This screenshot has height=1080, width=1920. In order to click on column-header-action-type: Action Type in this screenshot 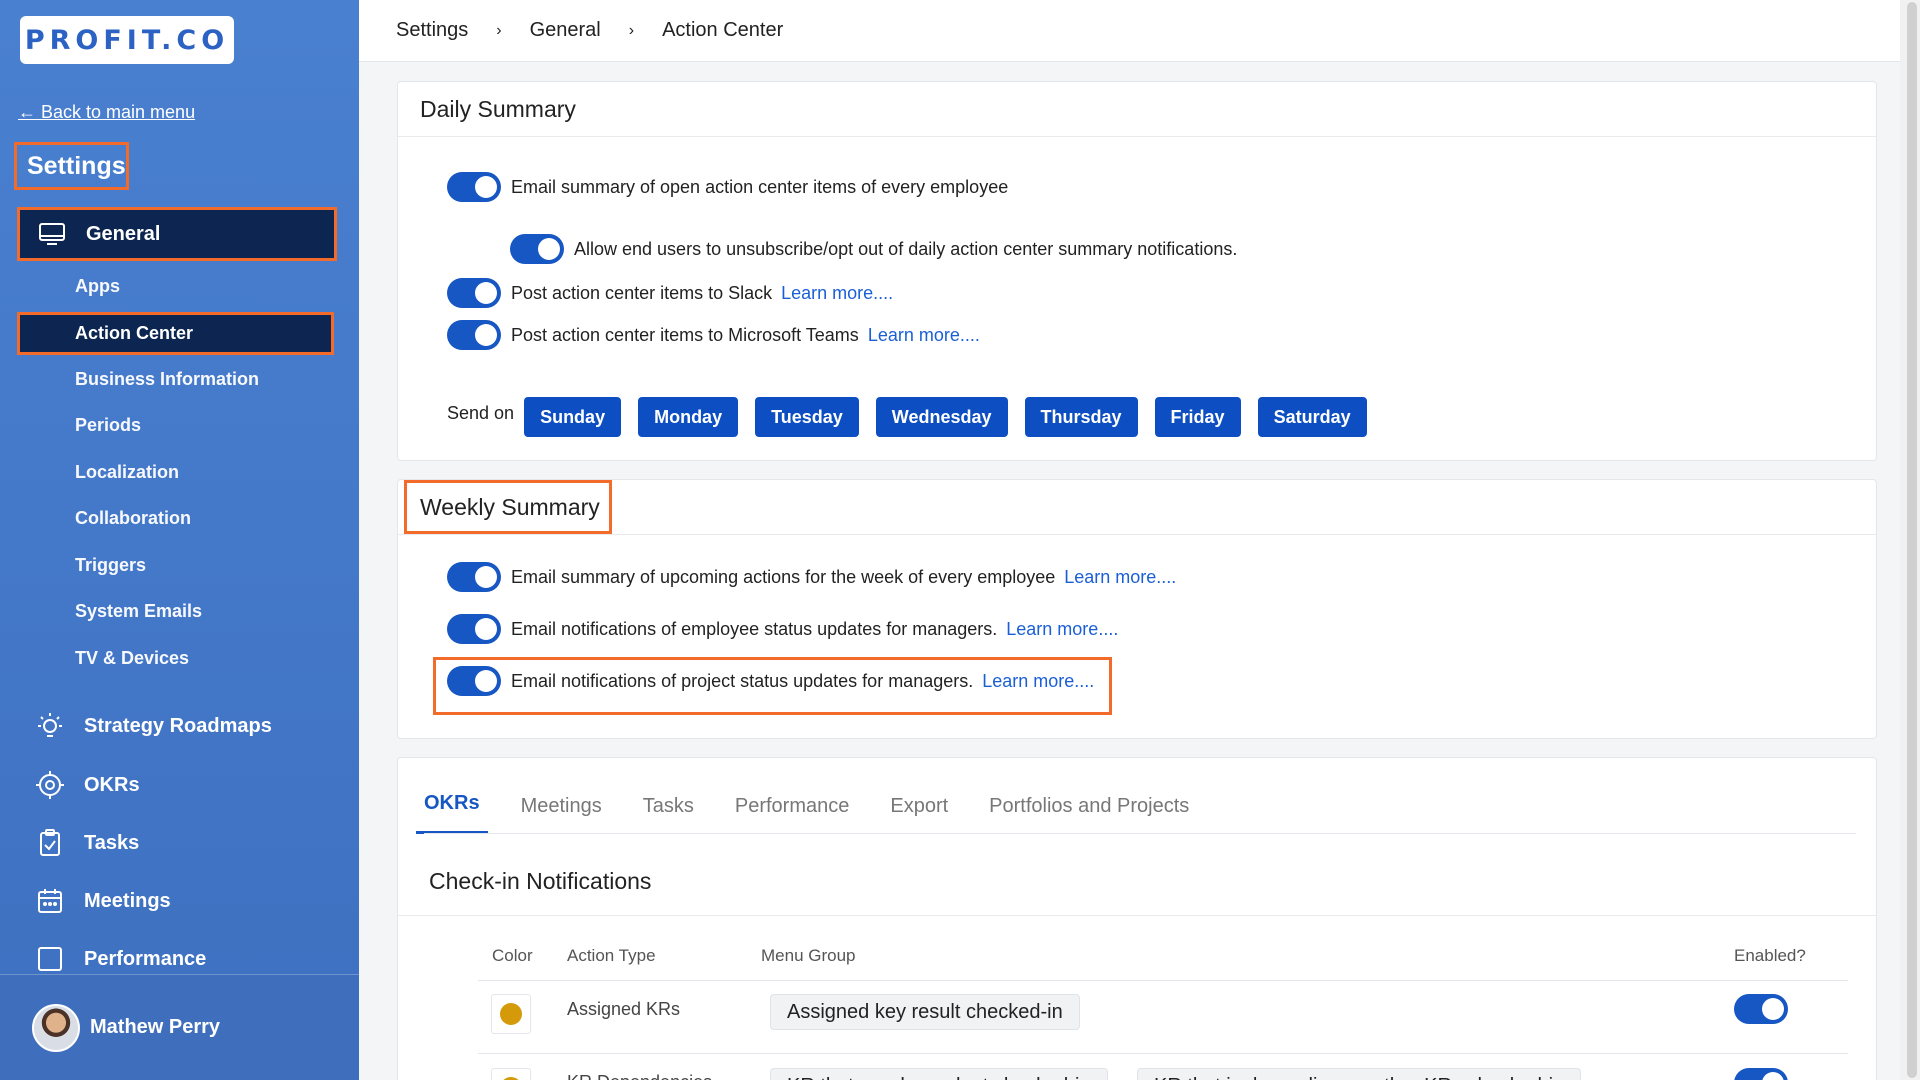, I will do `click(611, 955)`.